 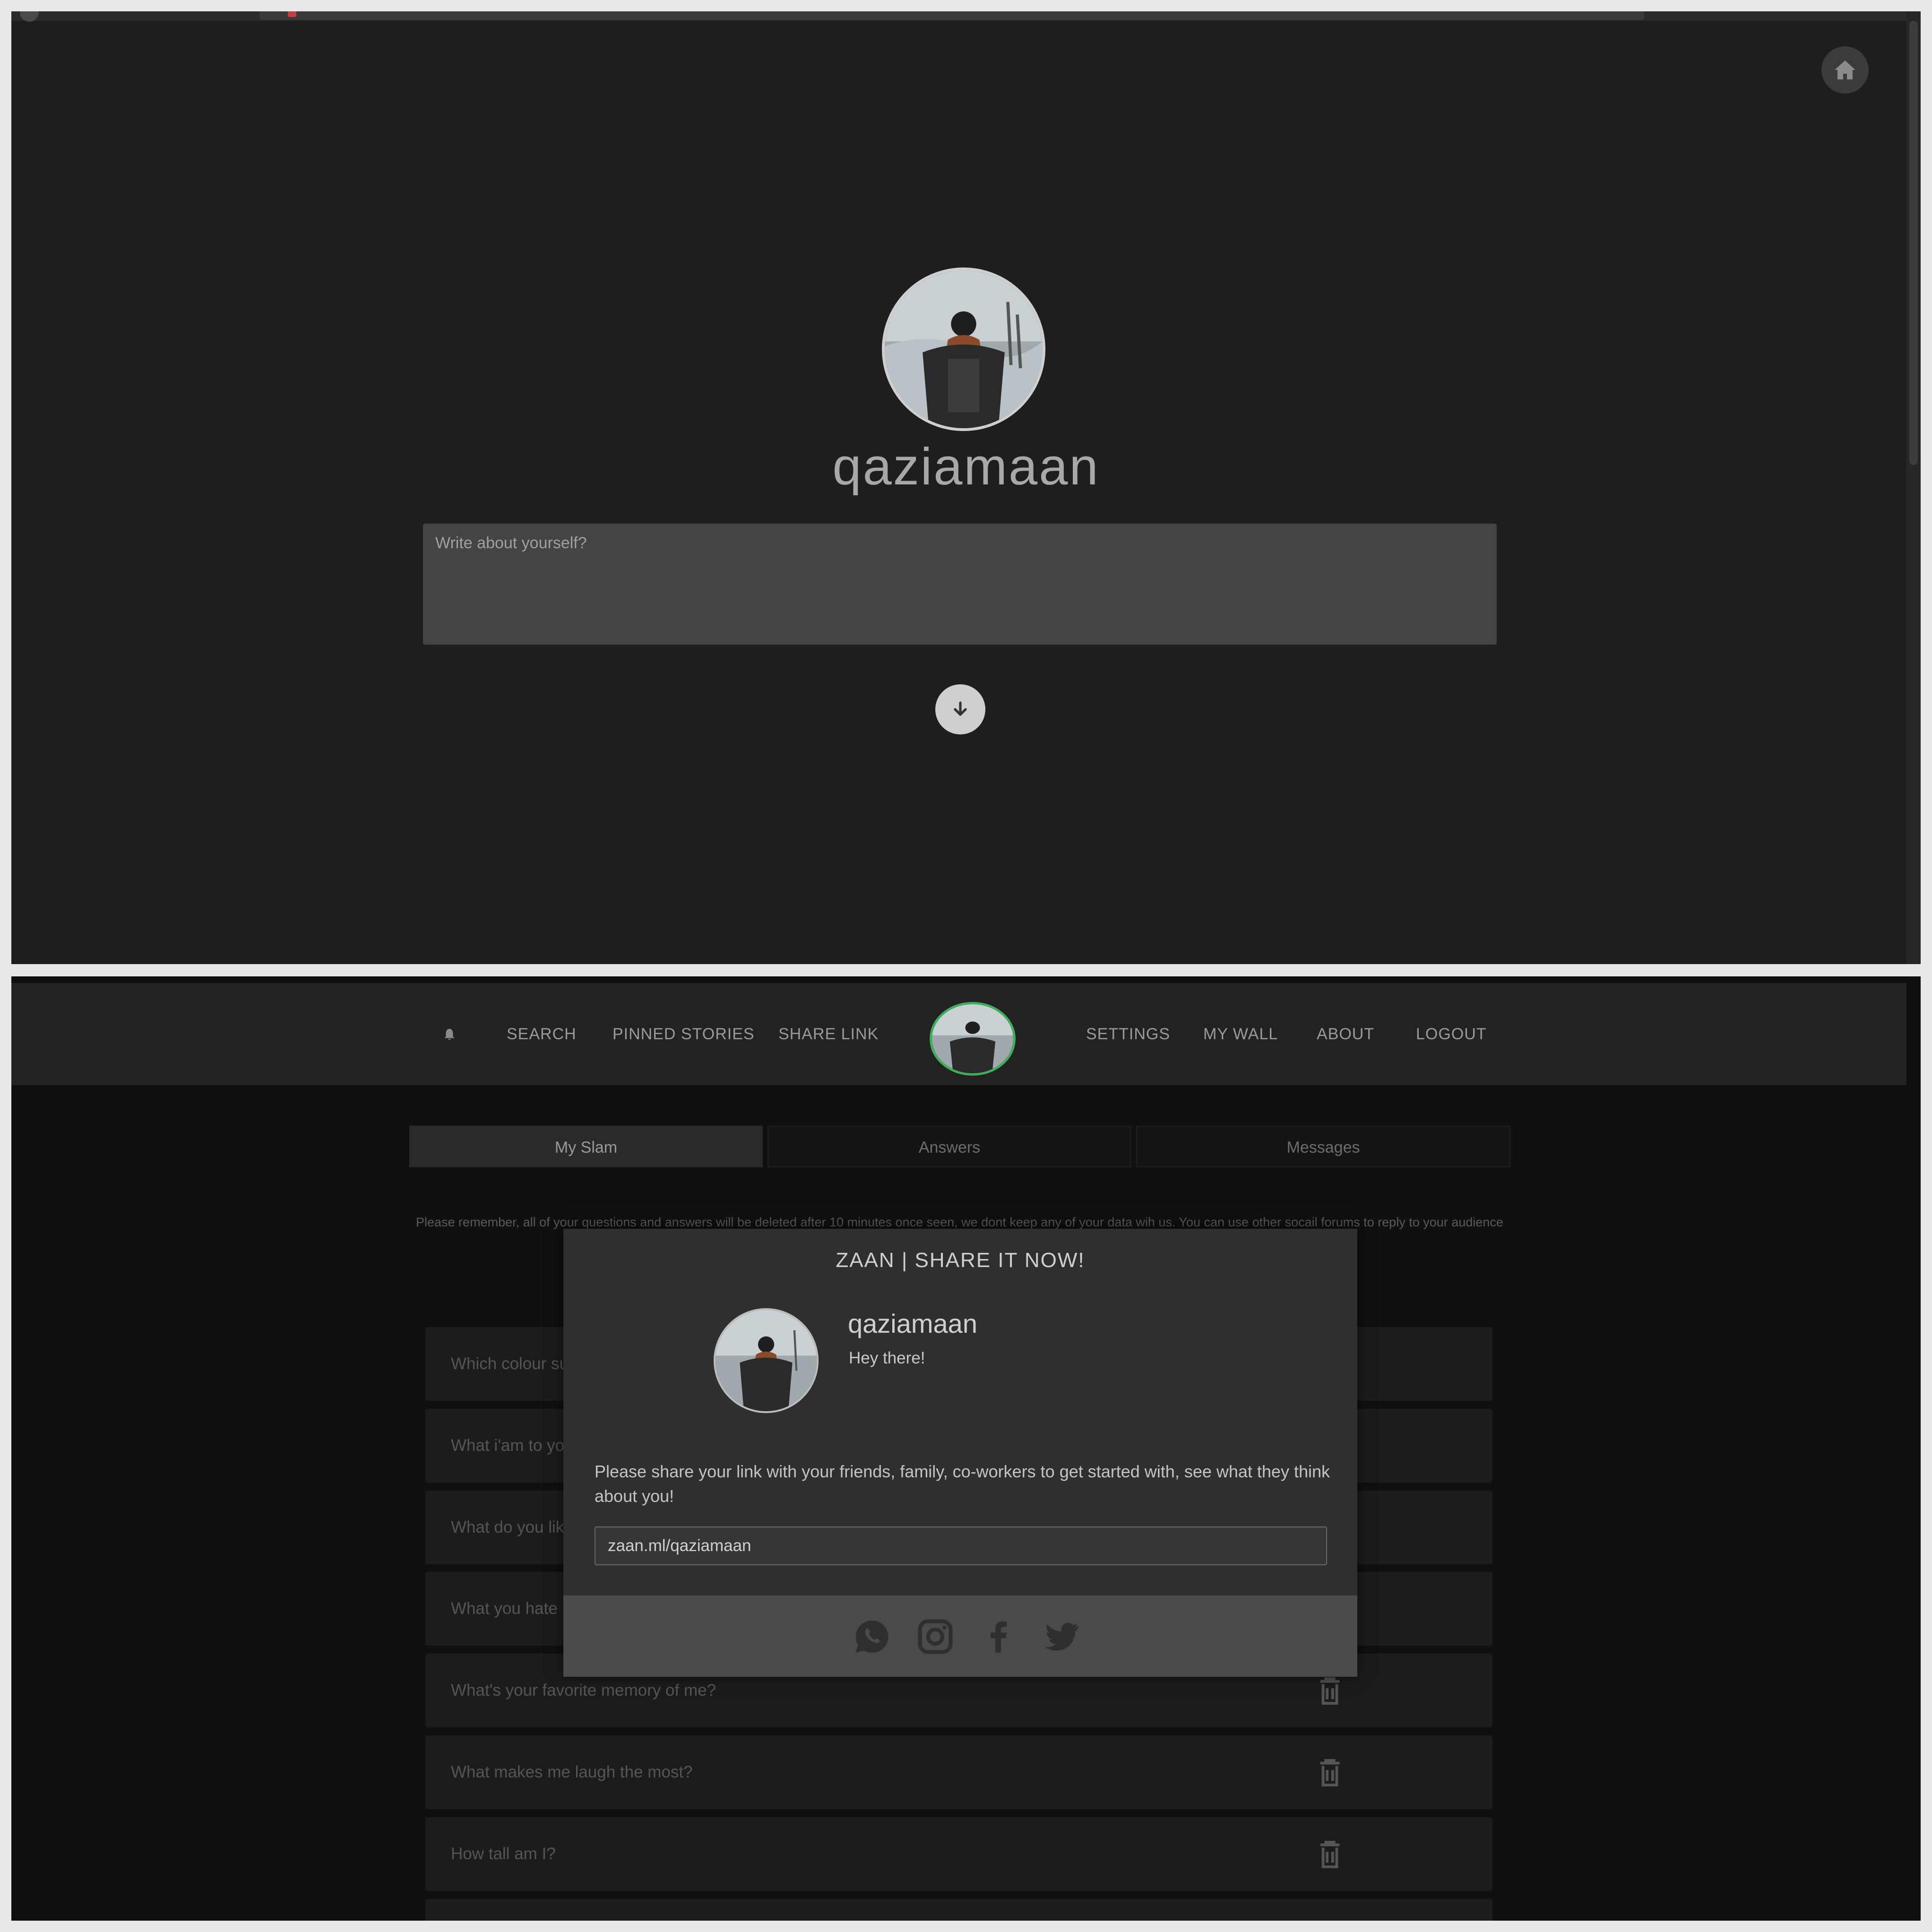 What do you see at coordinates (30, 16) in the screenshot?
I see `back-button` at bounding box center [30, 16].